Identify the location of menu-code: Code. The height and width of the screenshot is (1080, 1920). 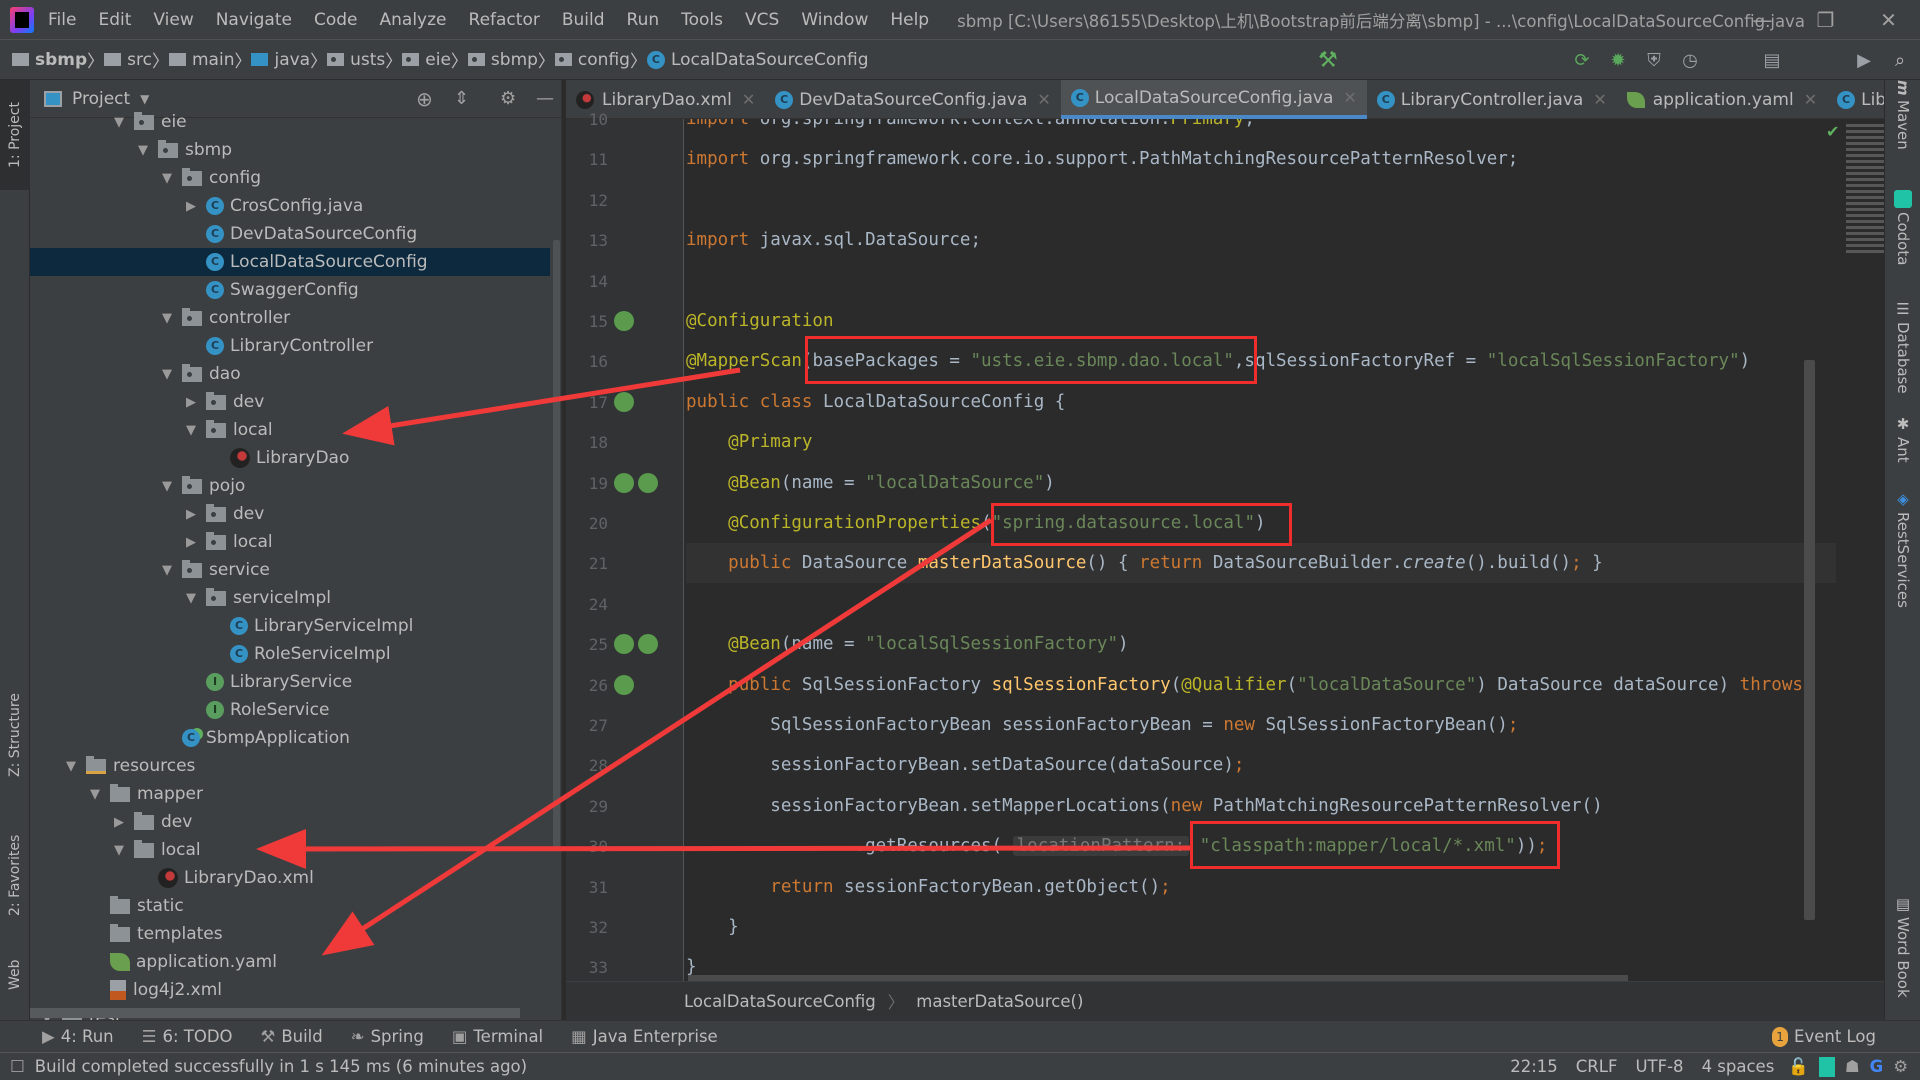
(336, 20).